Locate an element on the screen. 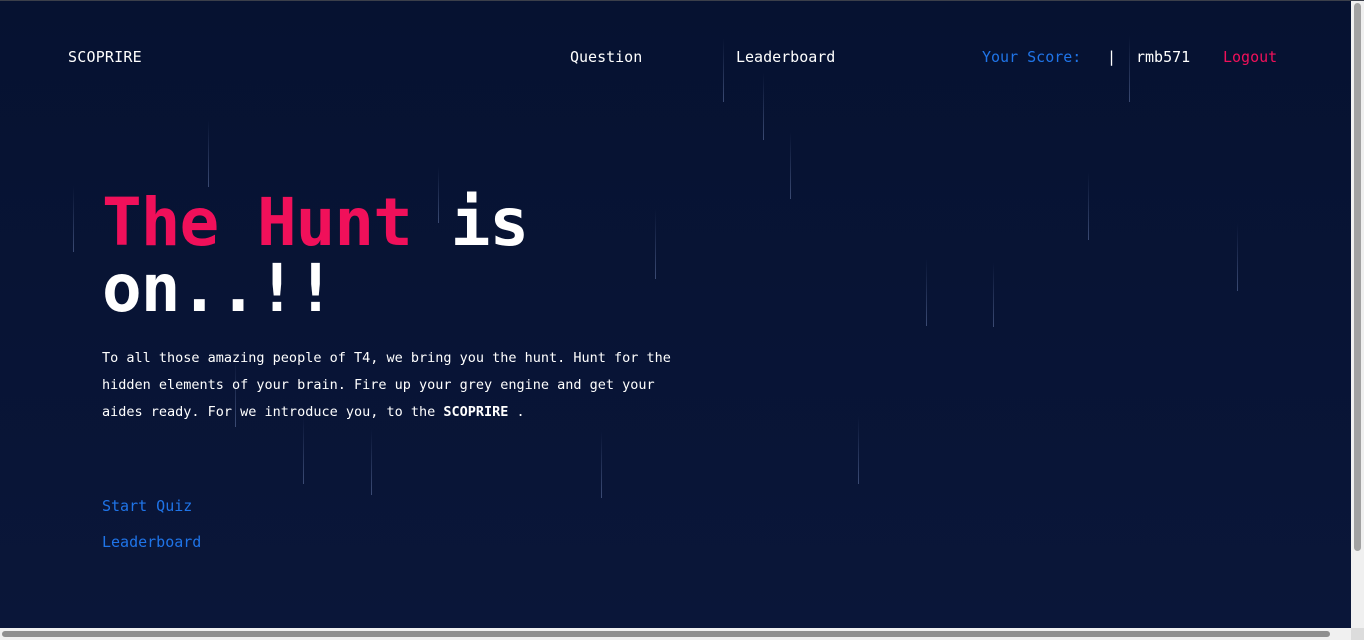  intro-end: . is located at coordinates (516, 412).